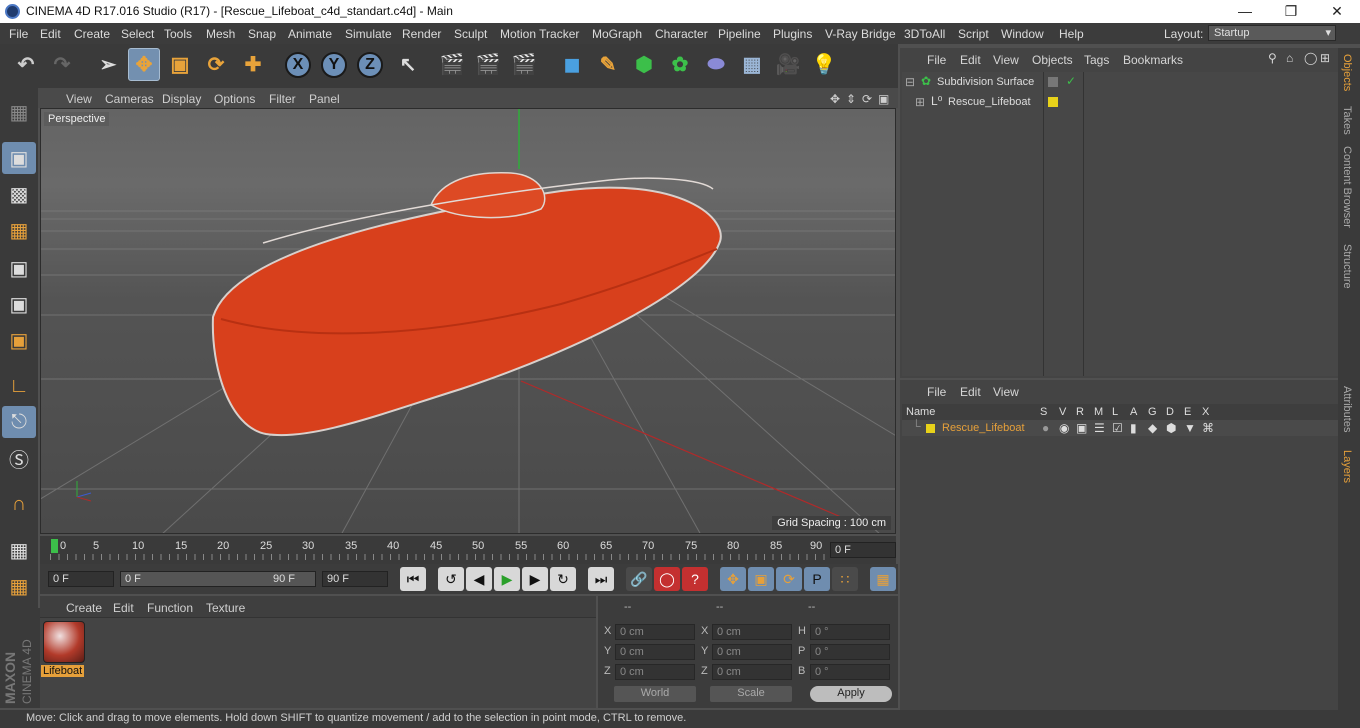  What do you see at coordinates (970, 392) in the screenshot?
I see `layer-menu-edit: Edit` at bounding box center [970, 392].